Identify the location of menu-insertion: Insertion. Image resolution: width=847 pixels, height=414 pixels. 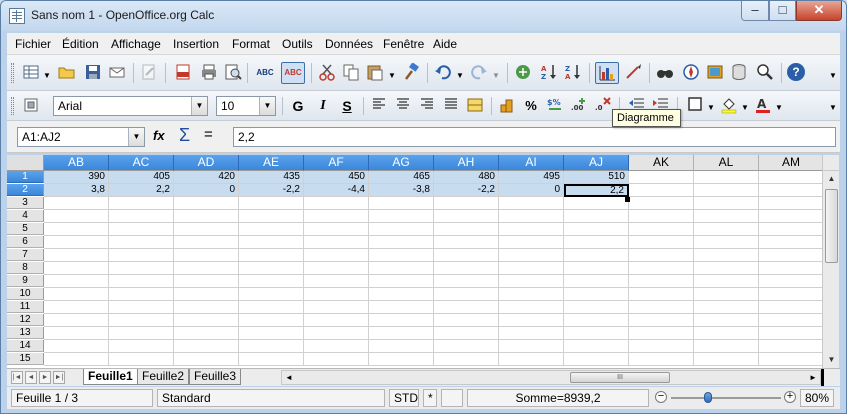
(196, 44).